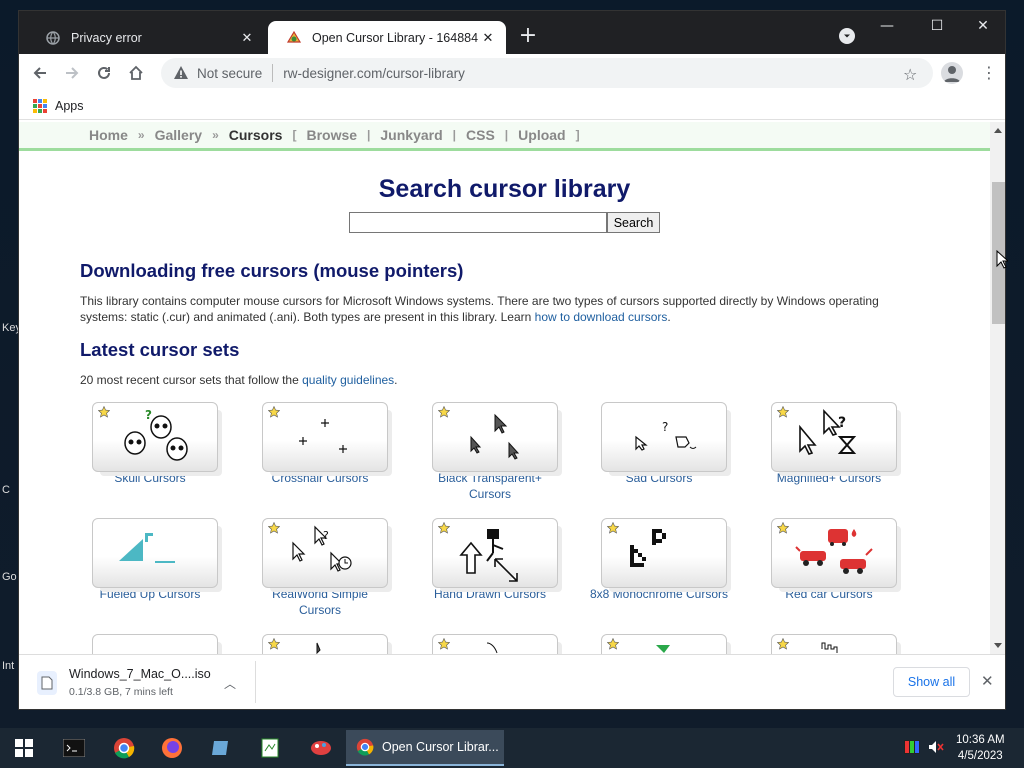 The width and height of the screenshot is (1024, 768). I want to click on quality-guidelines-link: quality guidelines, so click(348, 380).